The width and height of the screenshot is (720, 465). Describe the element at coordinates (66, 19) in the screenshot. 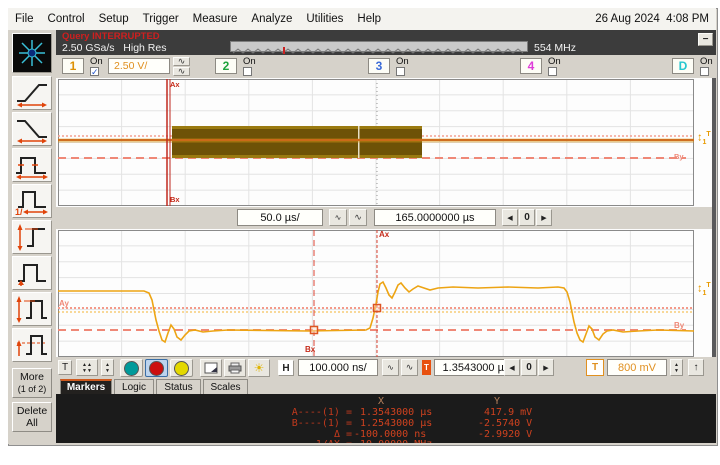

I see `menu-control: Control` at that location.